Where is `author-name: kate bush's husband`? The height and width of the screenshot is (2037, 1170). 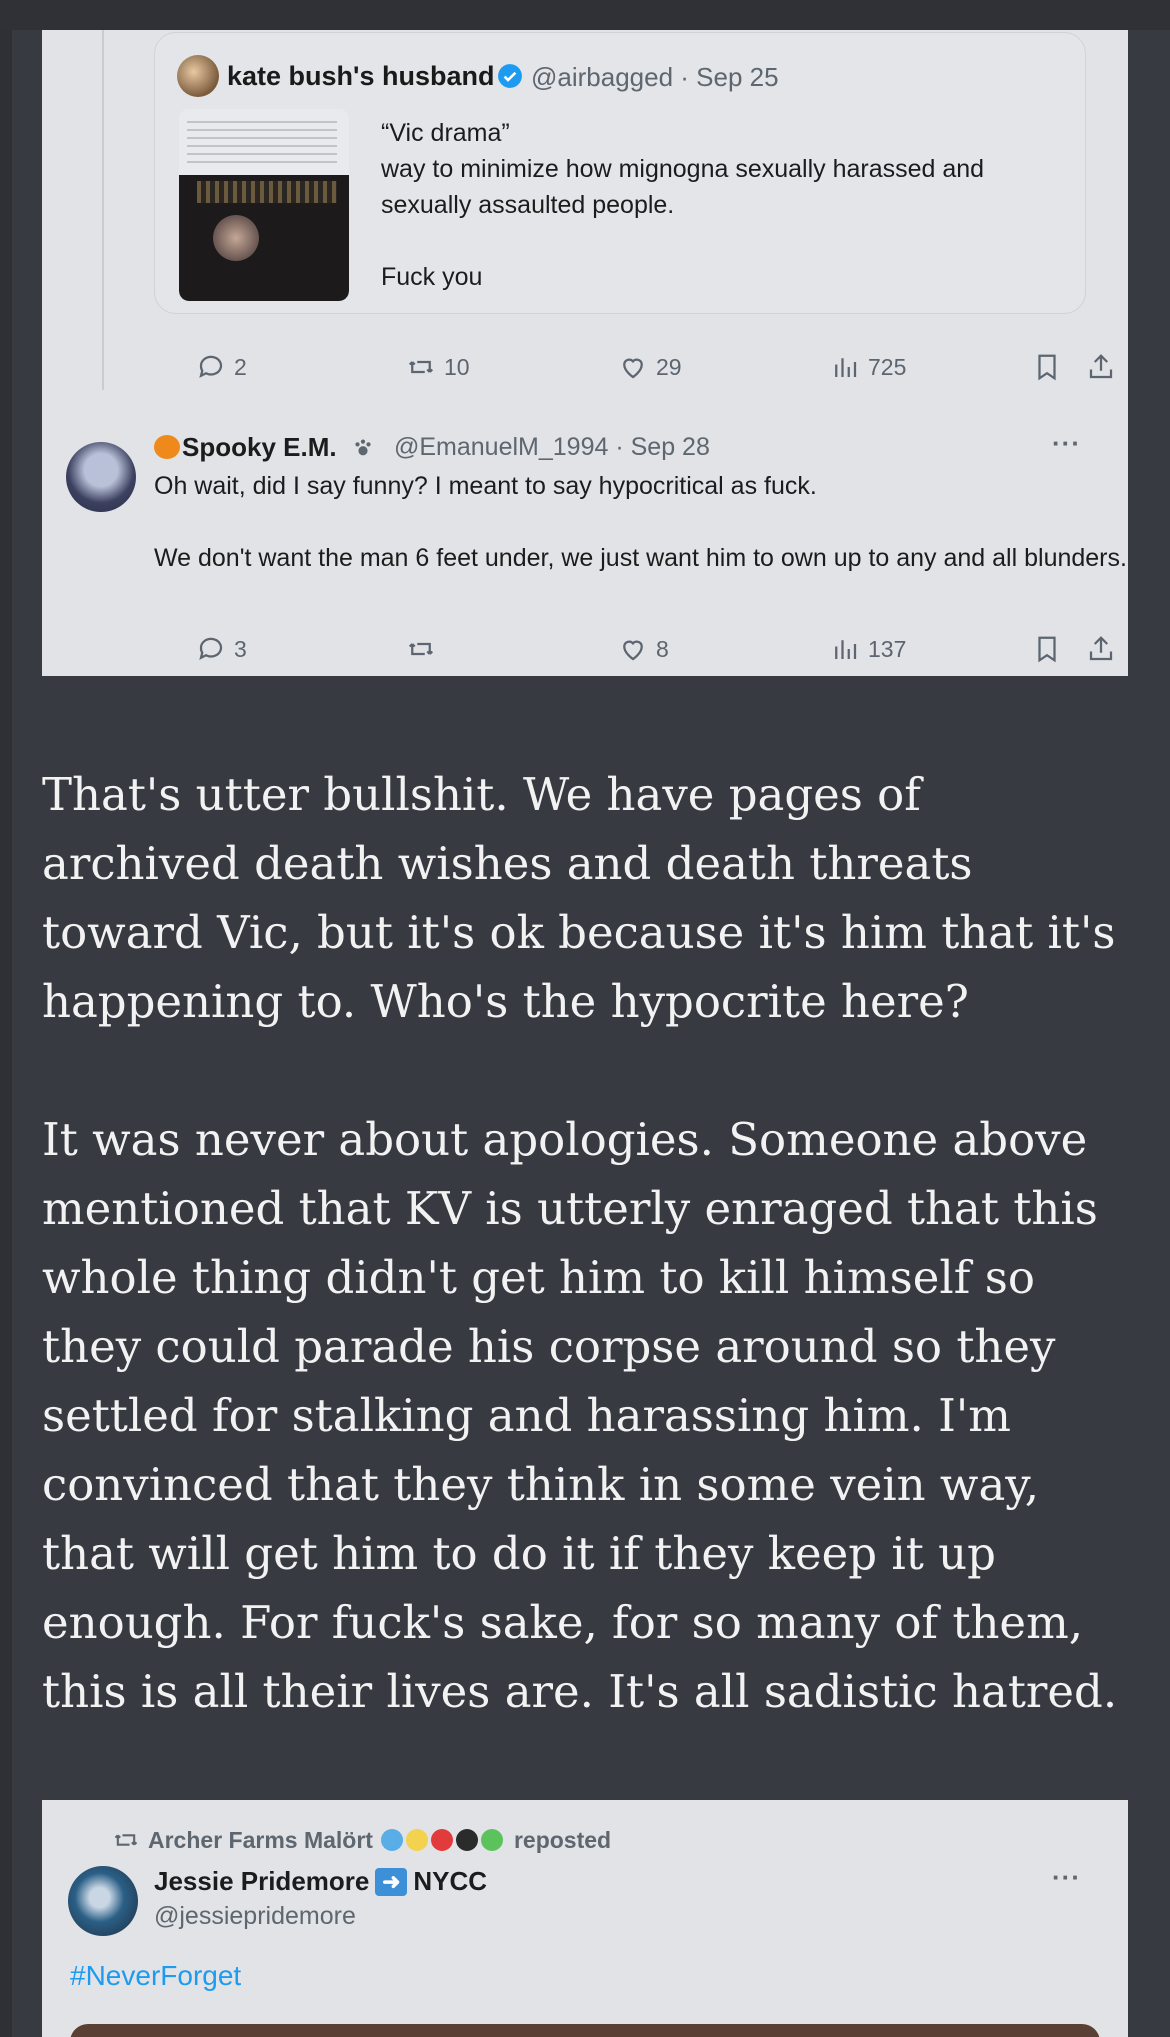
author-name: kate bush's husband is located at coordinates (361, 76).